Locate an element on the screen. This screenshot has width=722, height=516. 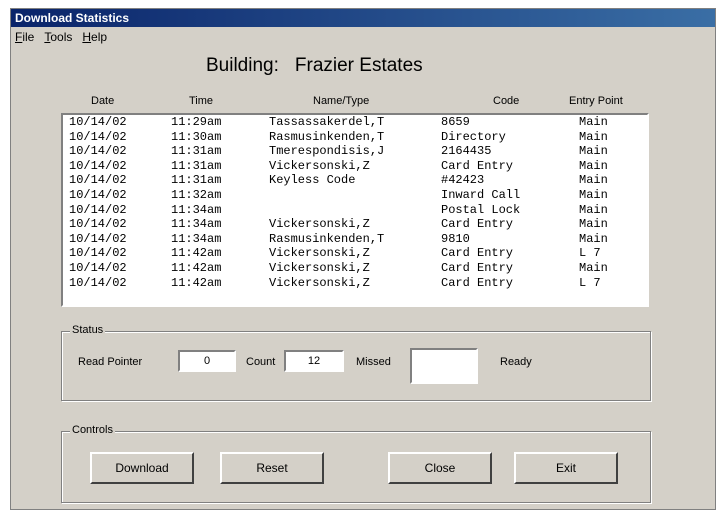
list-row: 10/14/02 11:32am Inward Call Main is located at coordinates (355, 195).